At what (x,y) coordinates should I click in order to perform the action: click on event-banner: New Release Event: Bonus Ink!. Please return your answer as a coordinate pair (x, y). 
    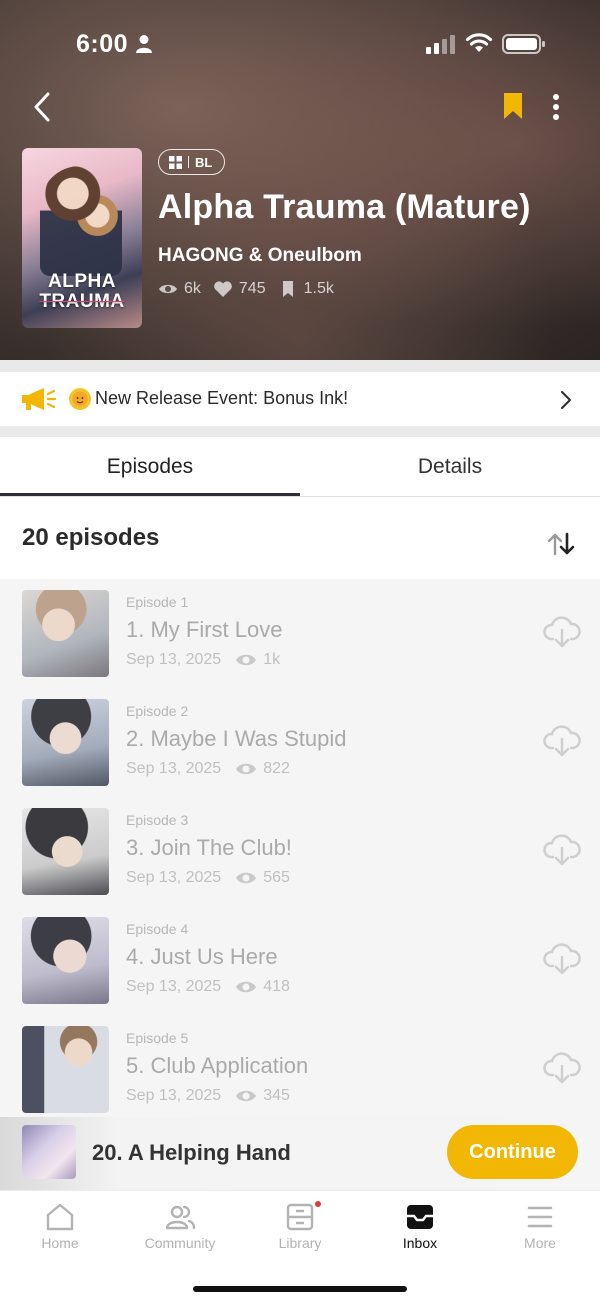
    Looking at the image, I should click on (300, 399).